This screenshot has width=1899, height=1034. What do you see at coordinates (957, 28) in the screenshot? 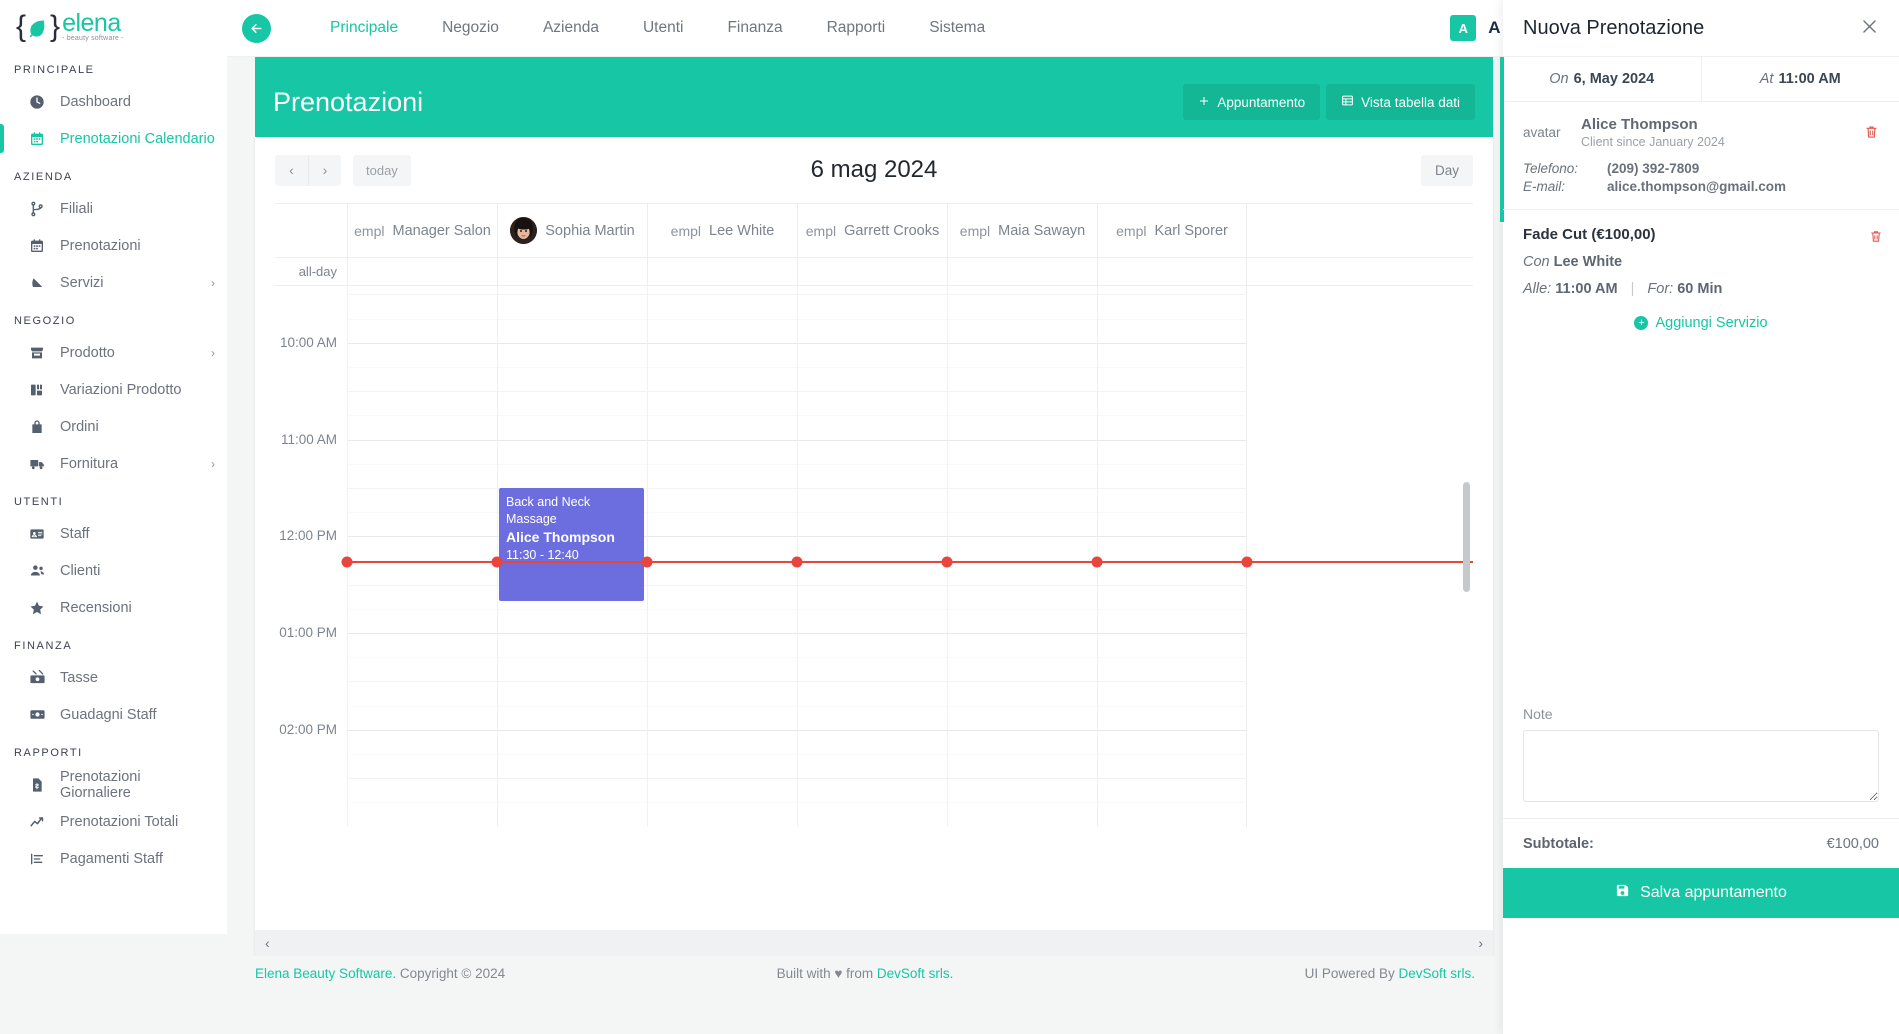
I see `topnav-sistema: Sistema` at bounding box center [957, 28].